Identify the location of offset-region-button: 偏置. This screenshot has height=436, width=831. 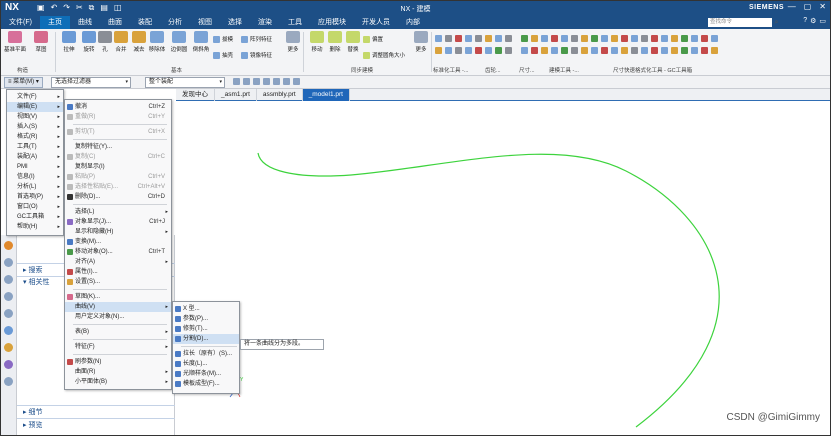
(373, 39).